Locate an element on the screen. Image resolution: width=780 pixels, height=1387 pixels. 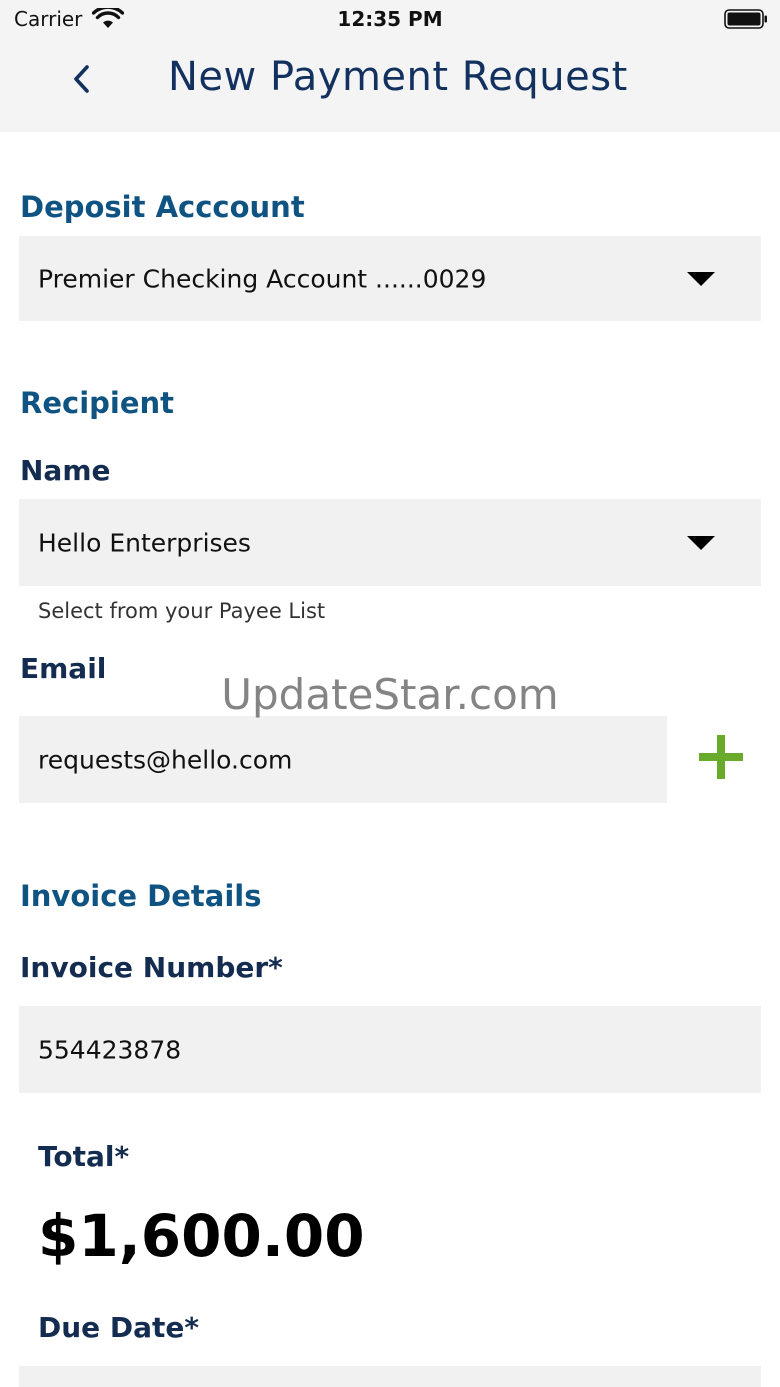
recipient-heading: Recipient is located at coordinates (97, 403).